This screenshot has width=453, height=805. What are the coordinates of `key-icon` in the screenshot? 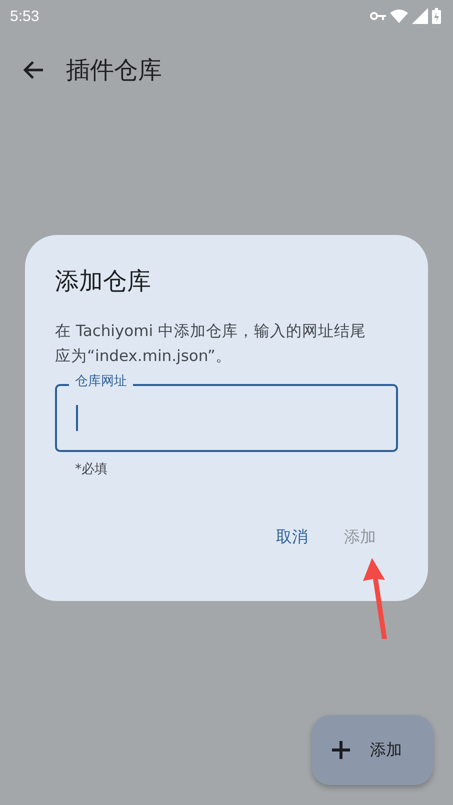 It's located at (378, 16).